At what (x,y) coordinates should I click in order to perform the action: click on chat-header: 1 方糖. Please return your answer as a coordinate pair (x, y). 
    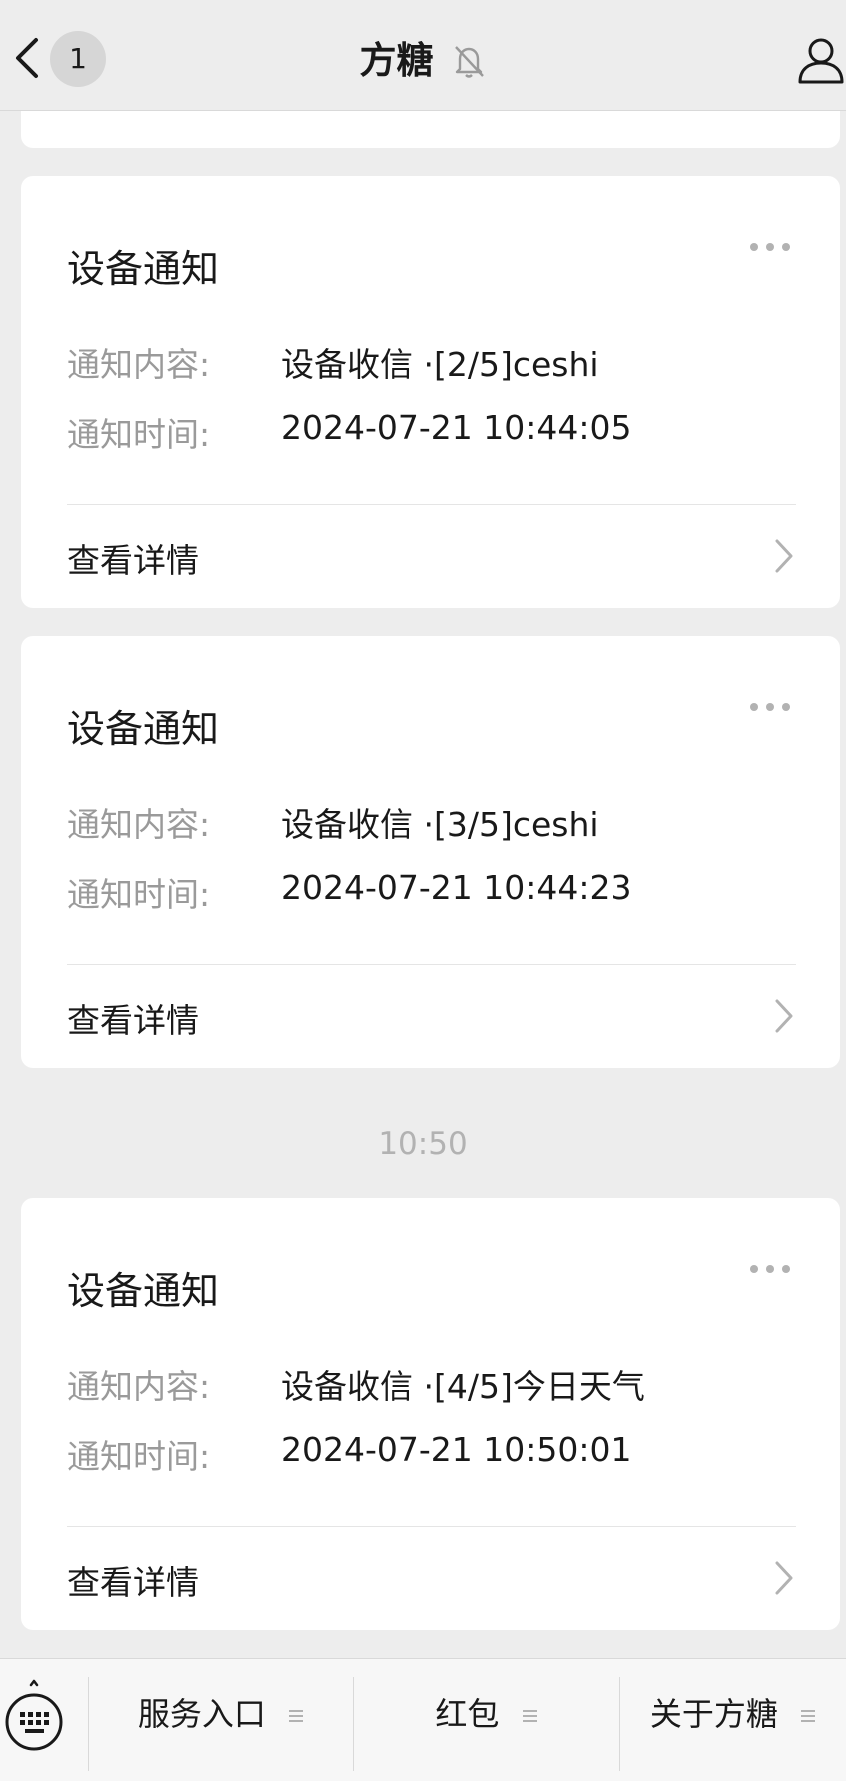
    Looking at the image, I should click on (423, 55).